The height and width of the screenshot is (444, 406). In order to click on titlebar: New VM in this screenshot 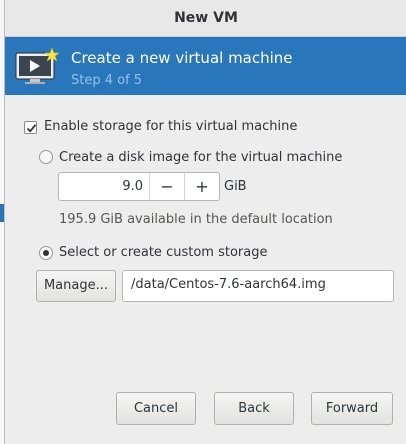, I will do `click(205, 18)`.